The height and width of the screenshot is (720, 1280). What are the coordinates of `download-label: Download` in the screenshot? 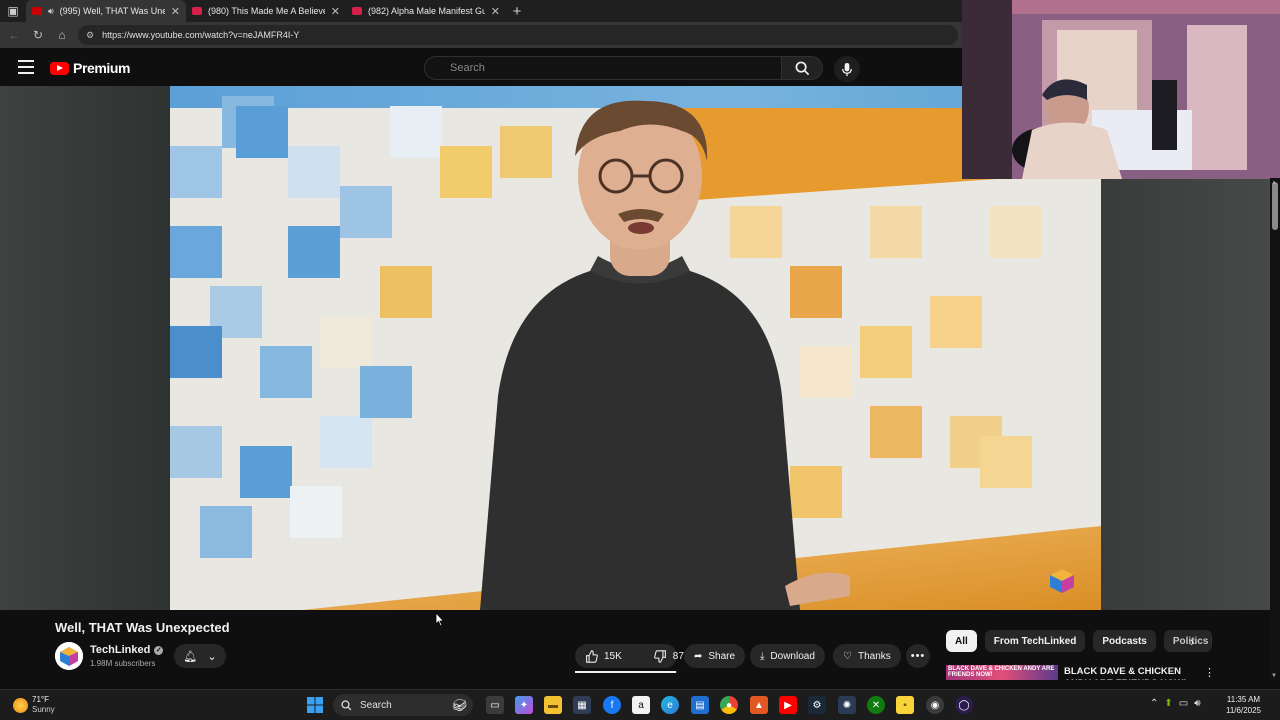 It's located at (792, 656).